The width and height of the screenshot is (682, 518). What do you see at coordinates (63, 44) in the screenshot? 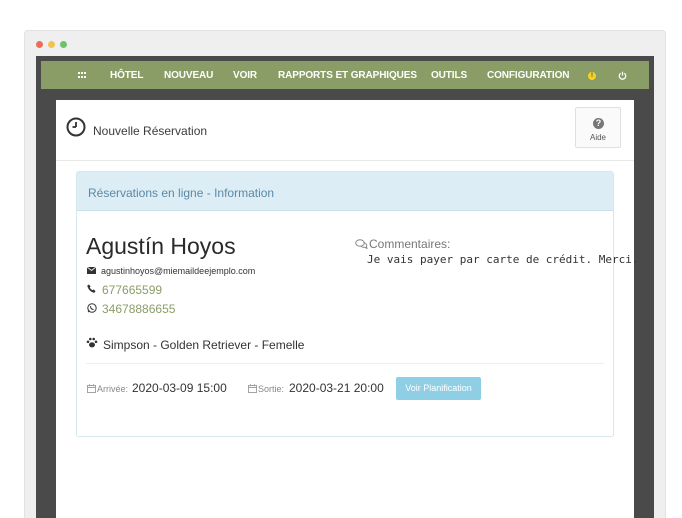
I see `maximize-dot` at bounding box center [63, 44].